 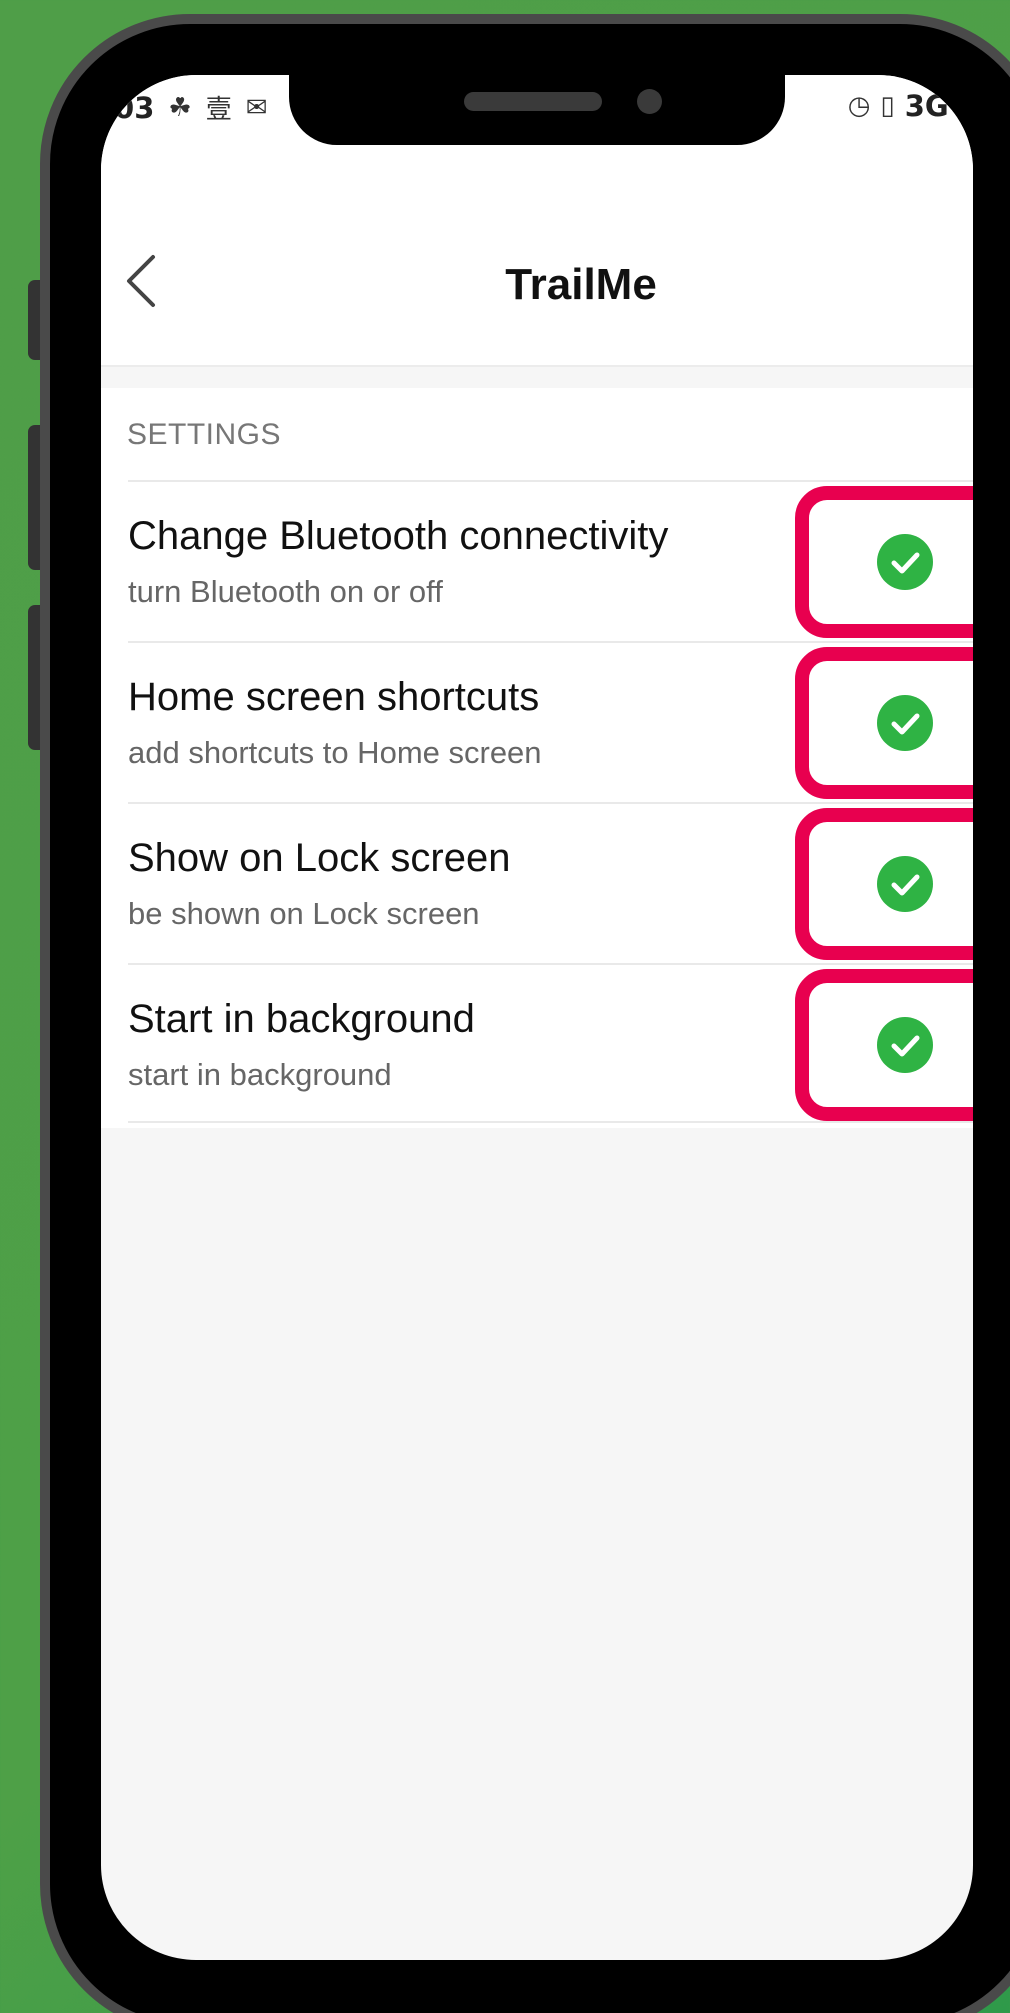 What do you see at coordinates (859, 106) in the screenshot?
I see `alarm-icon: ◷` at bounding box center [859, 106].